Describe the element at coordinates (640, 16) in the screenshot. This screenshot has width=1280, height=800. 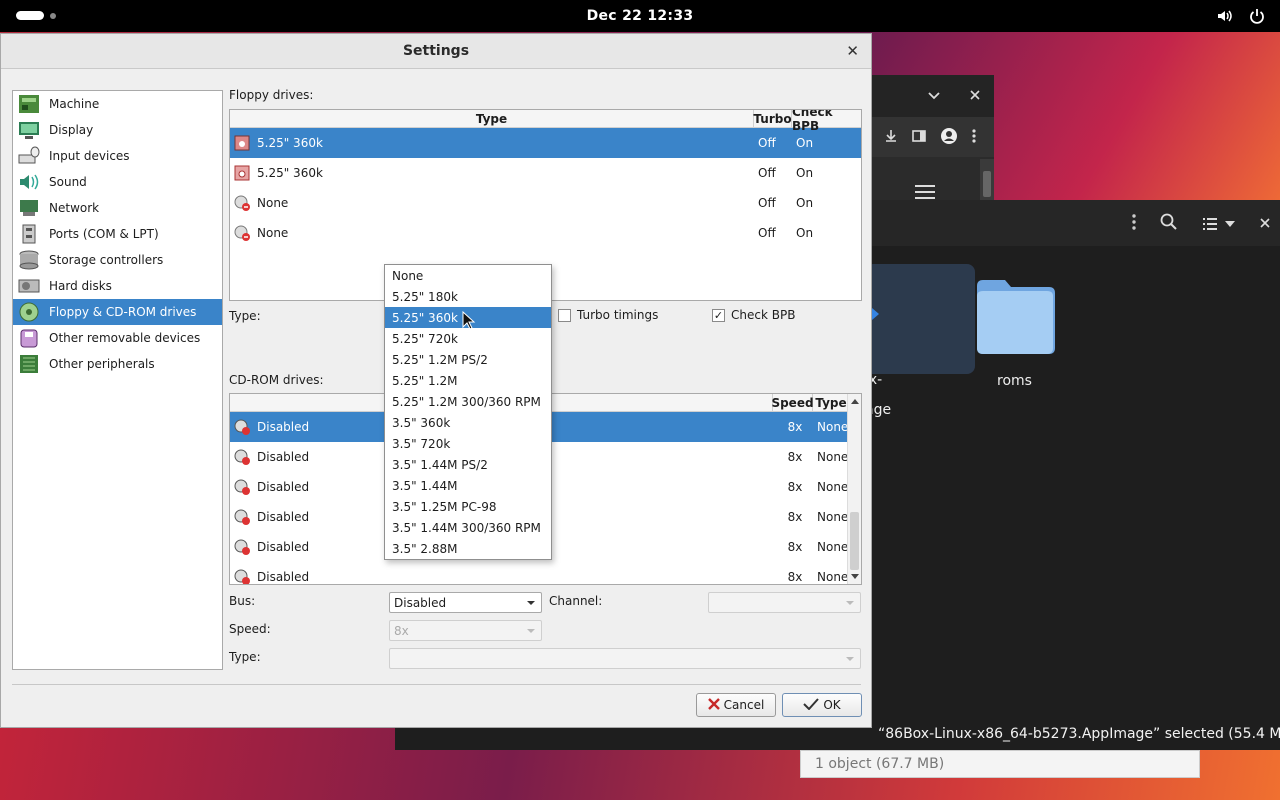
I see `clock: Dec 22 12:33` at that location.